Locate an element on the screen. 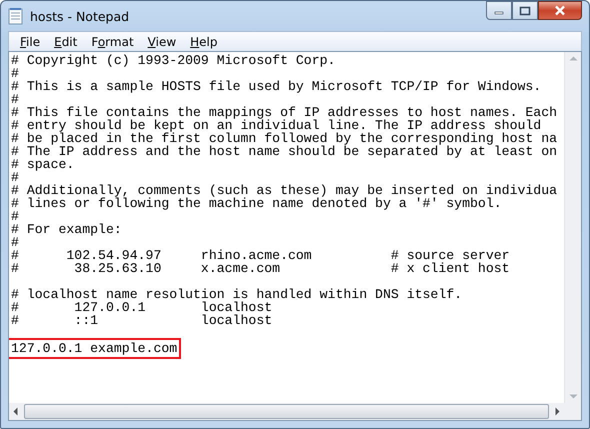 This screenshot has height=429, width=590. maximize-icon is located at coordinates (525, 11).